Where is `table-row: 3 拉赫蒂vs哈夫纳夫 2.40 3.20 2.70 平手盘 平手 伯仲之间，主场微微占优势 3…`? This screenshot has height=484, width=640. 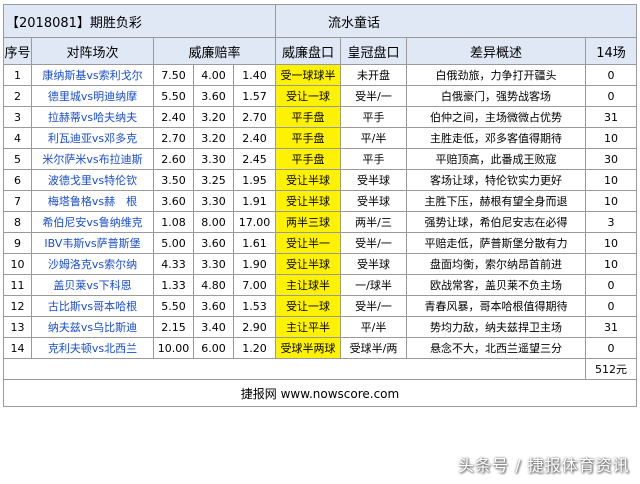 table-row: 3 拉赫蒂vs哈夫纳夫 2.40 3.20 2.70 平手盘 平手 伯仲之间，主场微微占优势 3… is located at coordinates (320, 117).